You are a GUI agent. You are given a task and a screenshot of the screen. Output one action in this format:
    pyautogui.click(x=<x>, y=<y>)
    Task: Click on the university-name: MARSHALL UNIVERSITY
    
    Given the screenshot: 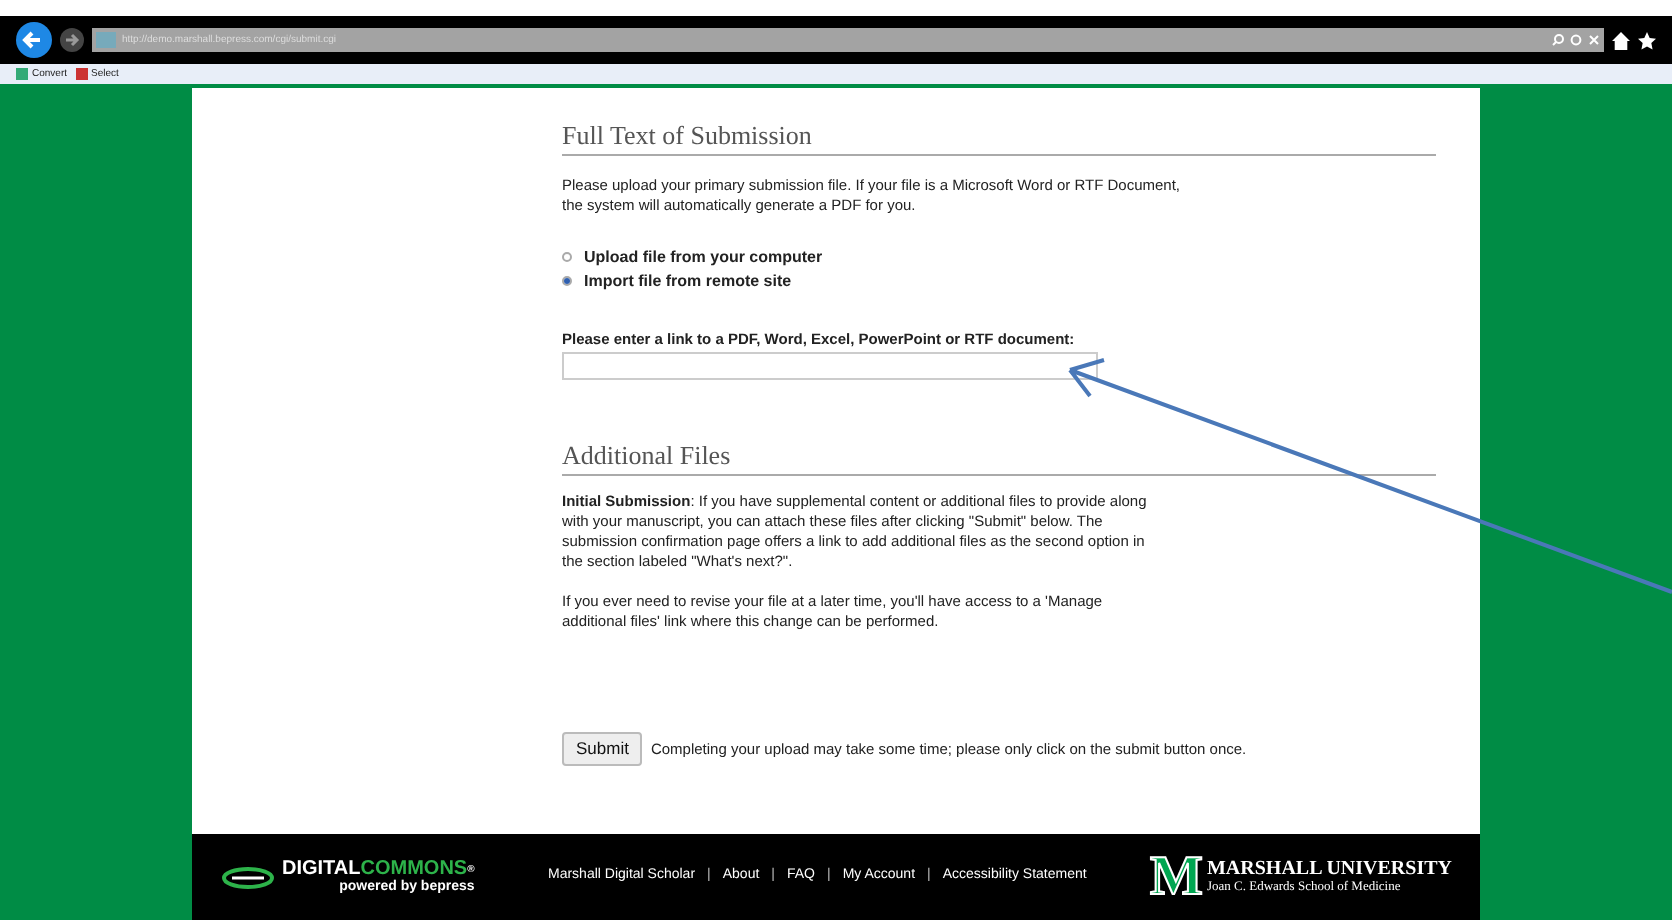 What is the action you would take?
    pyautogui.click(x=1329, y=869)
    